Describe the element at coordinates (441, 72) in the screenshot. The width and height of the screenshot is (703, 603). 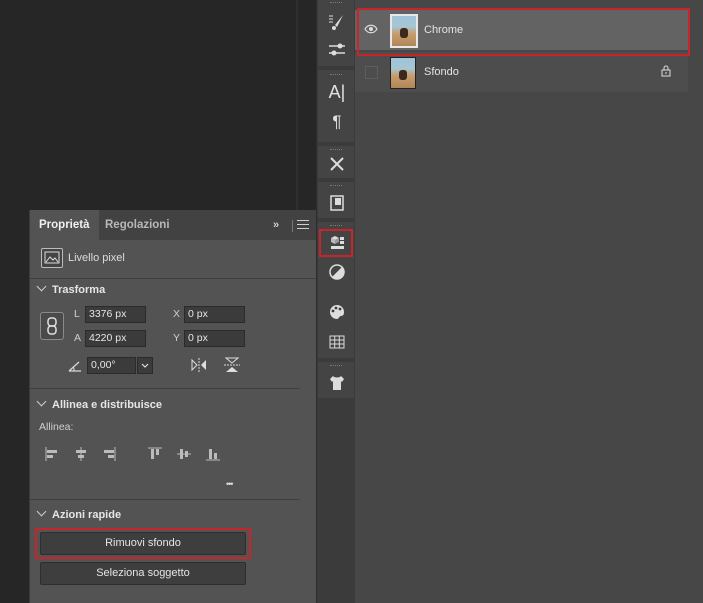
I see `layer-name: Sfondo` at that location.